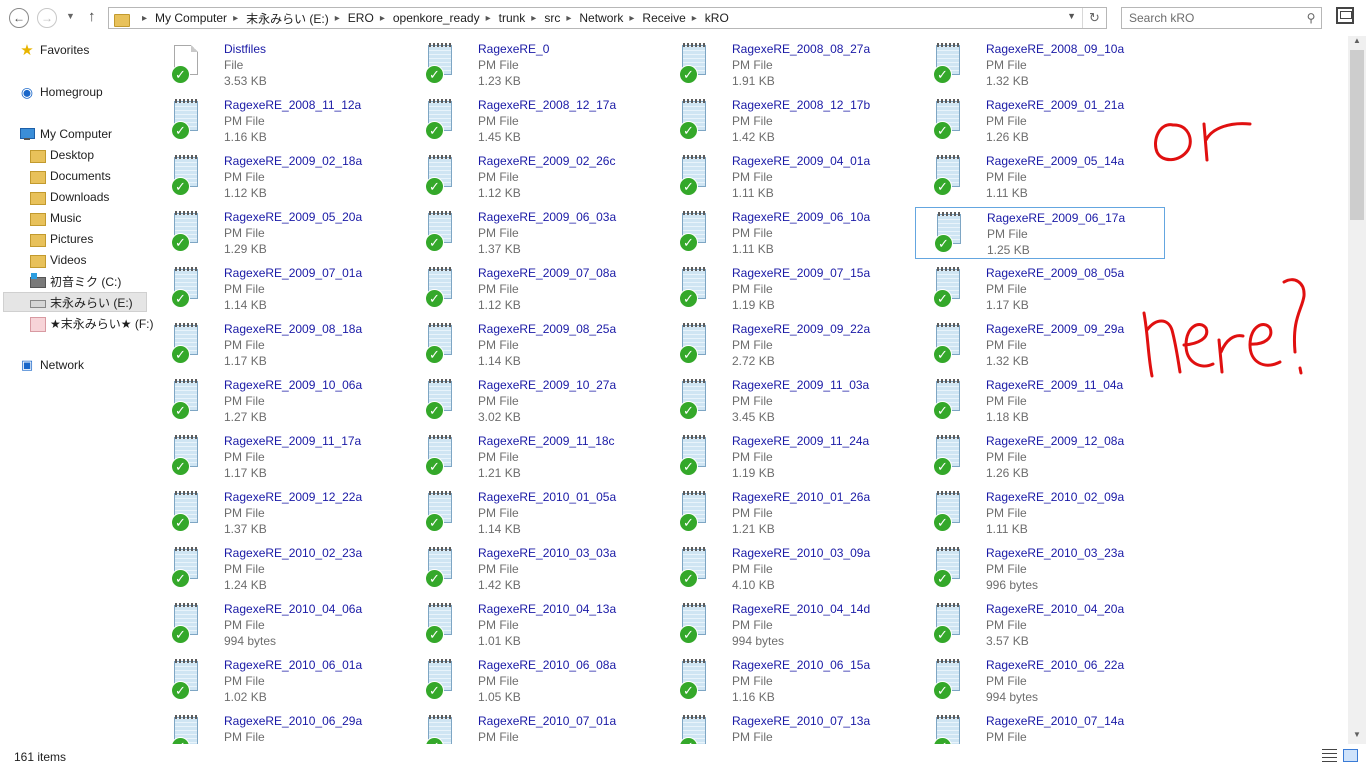 This screenshot has height=768, width=1366. What do you see at coordinates (663, 18) in the screenshot?
I see `breadcrumb-receive: Receive` at bounding box center [663, 18].